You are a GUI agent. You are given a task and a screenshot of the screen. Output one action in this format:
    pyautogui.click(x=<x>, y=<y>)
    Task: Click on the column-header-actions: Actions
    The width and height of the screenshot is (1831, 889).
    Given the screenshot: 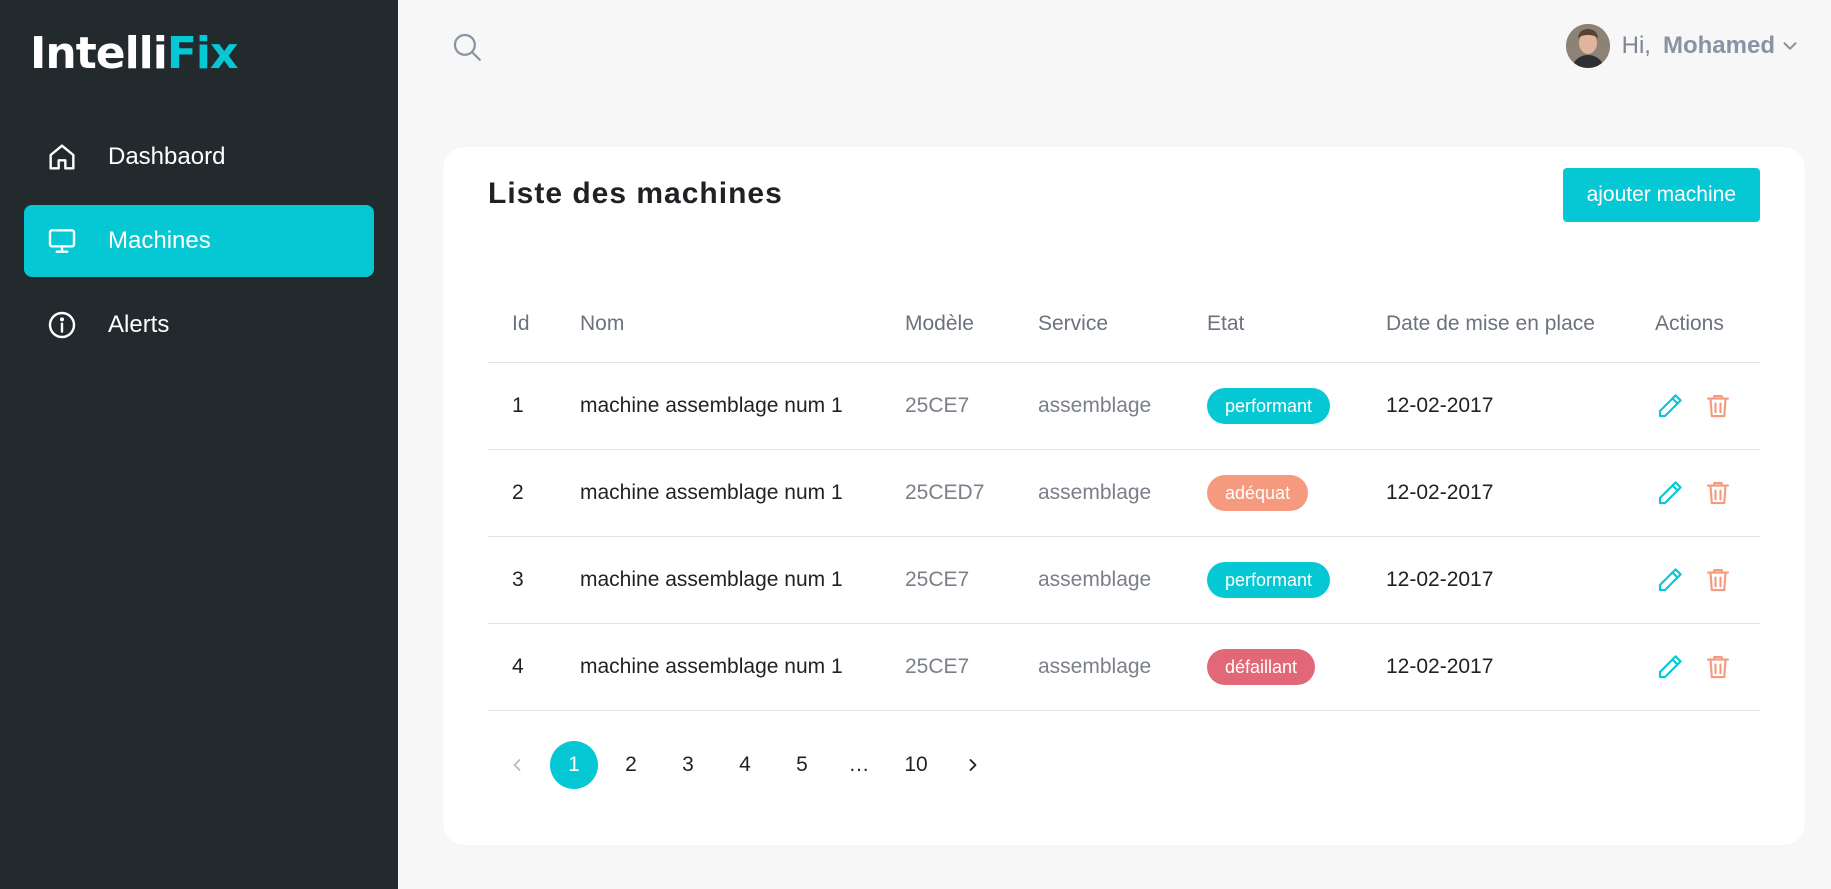 What is the action you would take?
    pyautogui.click(x=1695, y=325)
    